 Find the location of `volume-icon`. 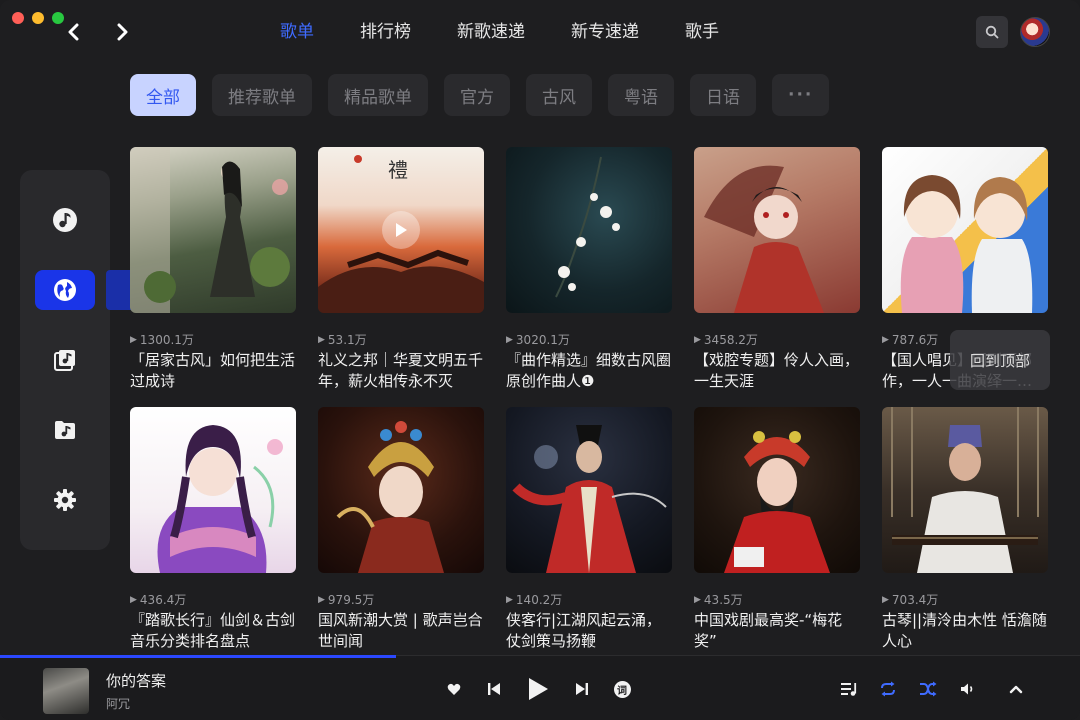

volume-icon is located at coordinates (967, 689).